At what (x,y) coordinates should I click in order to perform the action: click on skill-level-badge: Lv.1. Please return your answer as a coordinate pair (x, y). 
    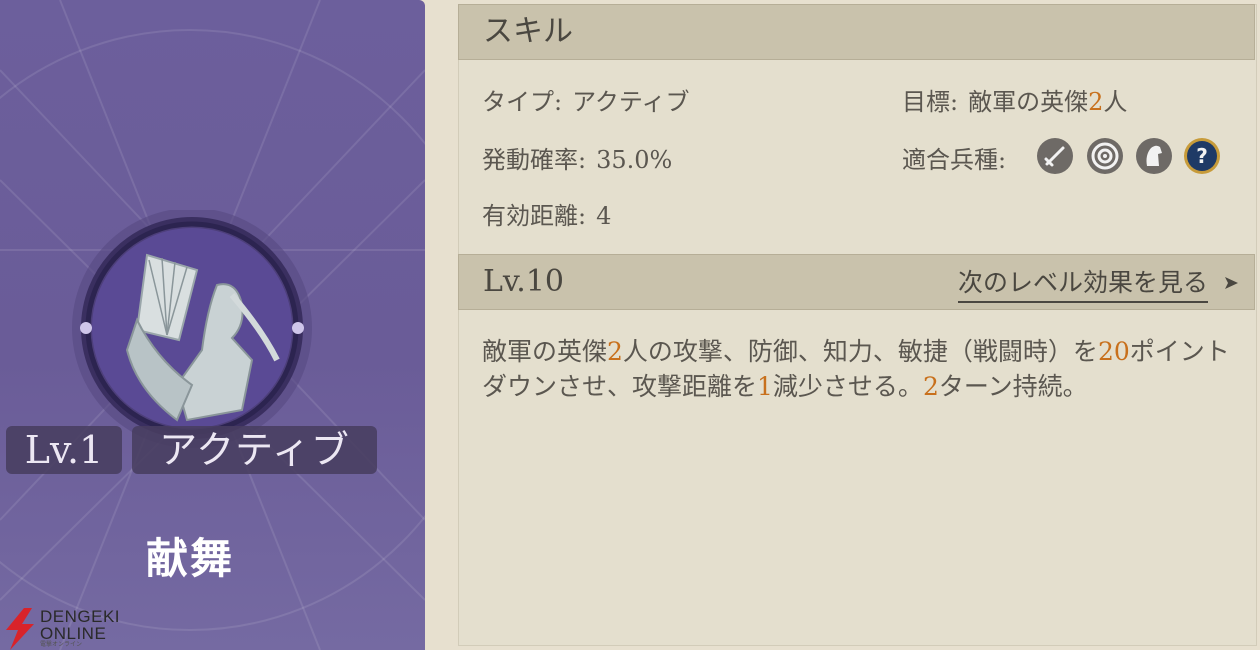
    Looking at the image, I should click on (64, 450).